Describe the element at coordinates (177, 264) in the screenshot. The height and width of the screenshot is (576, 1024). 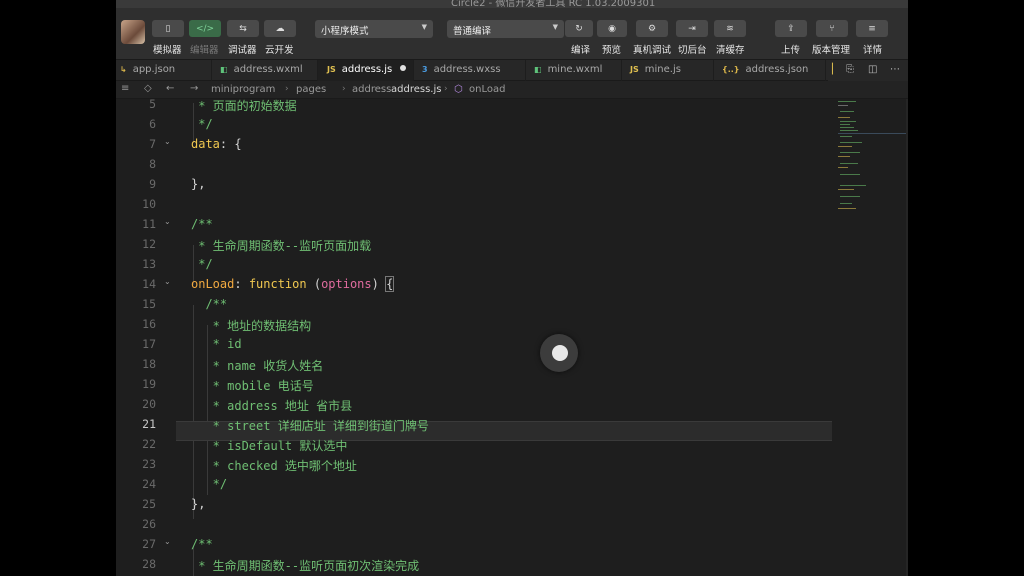
I see `code-line: 13 */` at that location.